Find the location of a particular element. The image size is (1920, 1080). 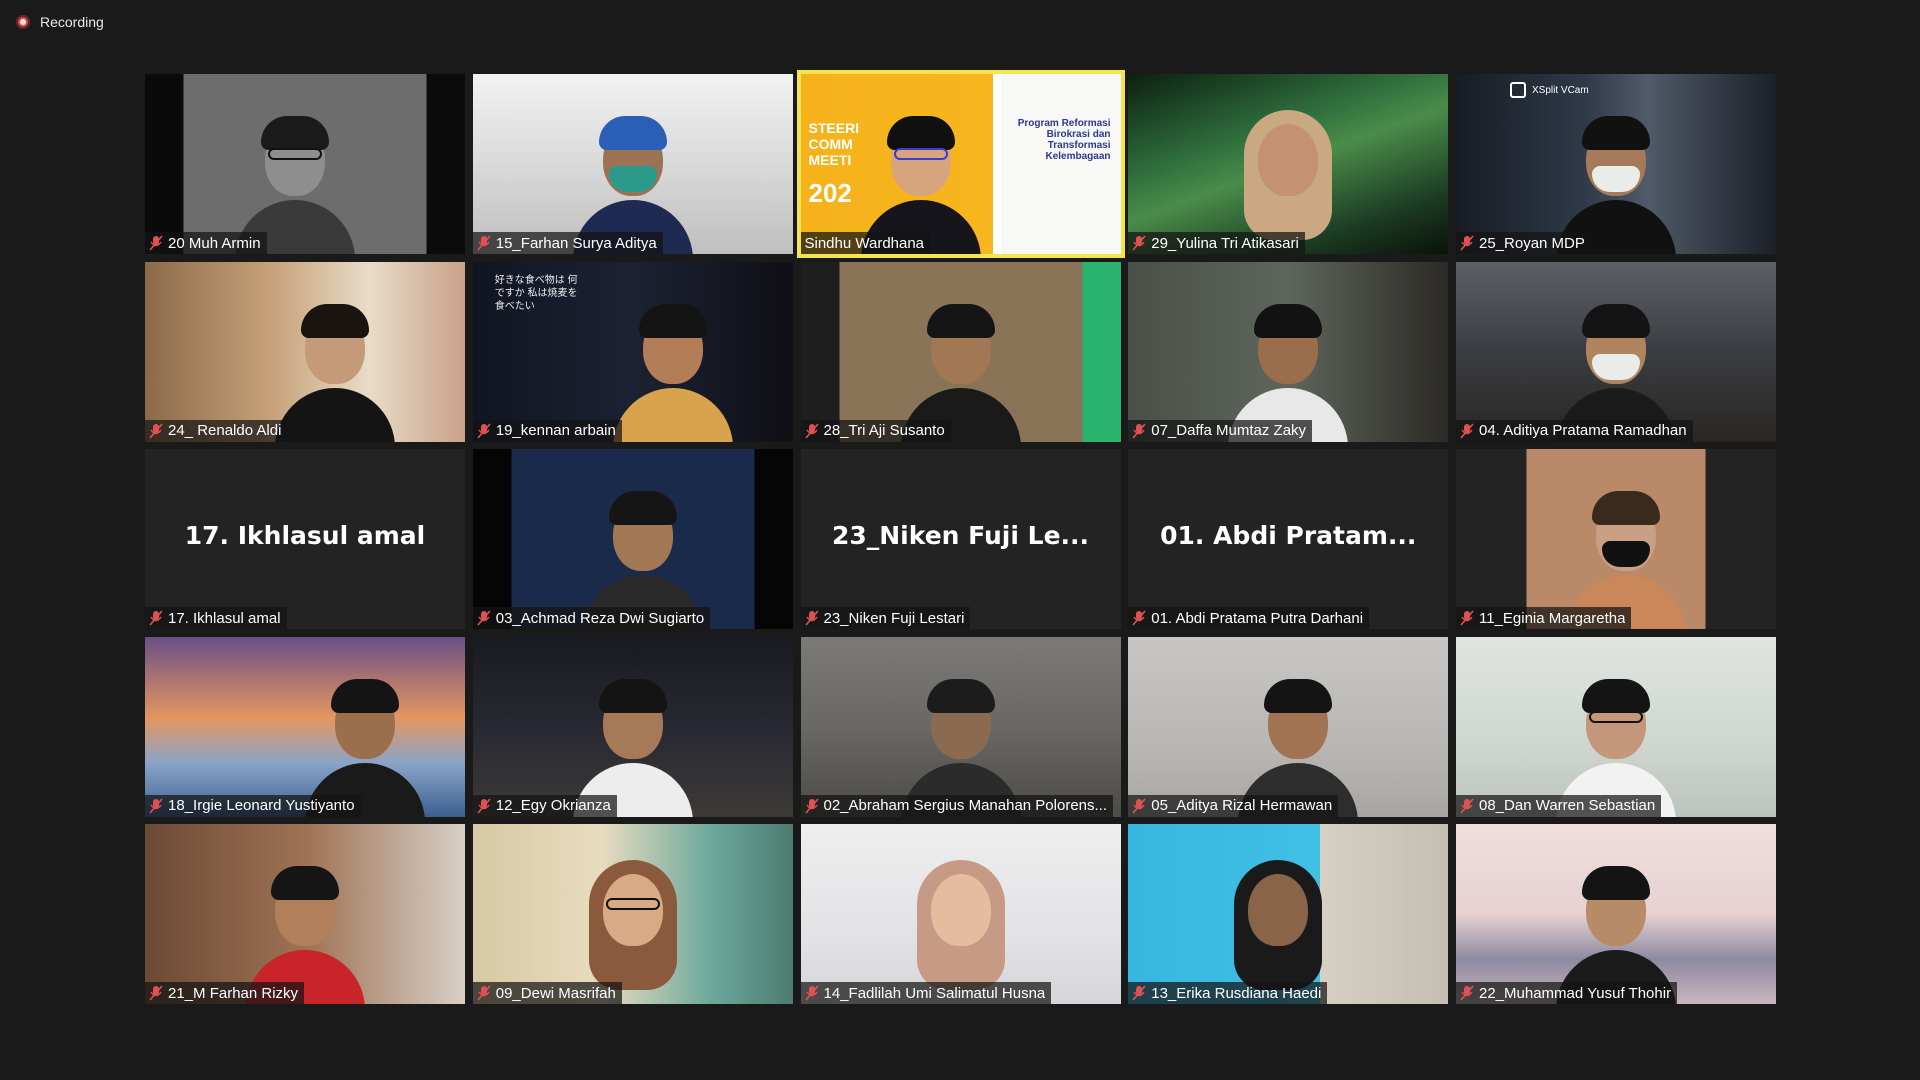

participant-name: 22_Muhammad Yusuf Thohir is located at coordinates (1575, 993).